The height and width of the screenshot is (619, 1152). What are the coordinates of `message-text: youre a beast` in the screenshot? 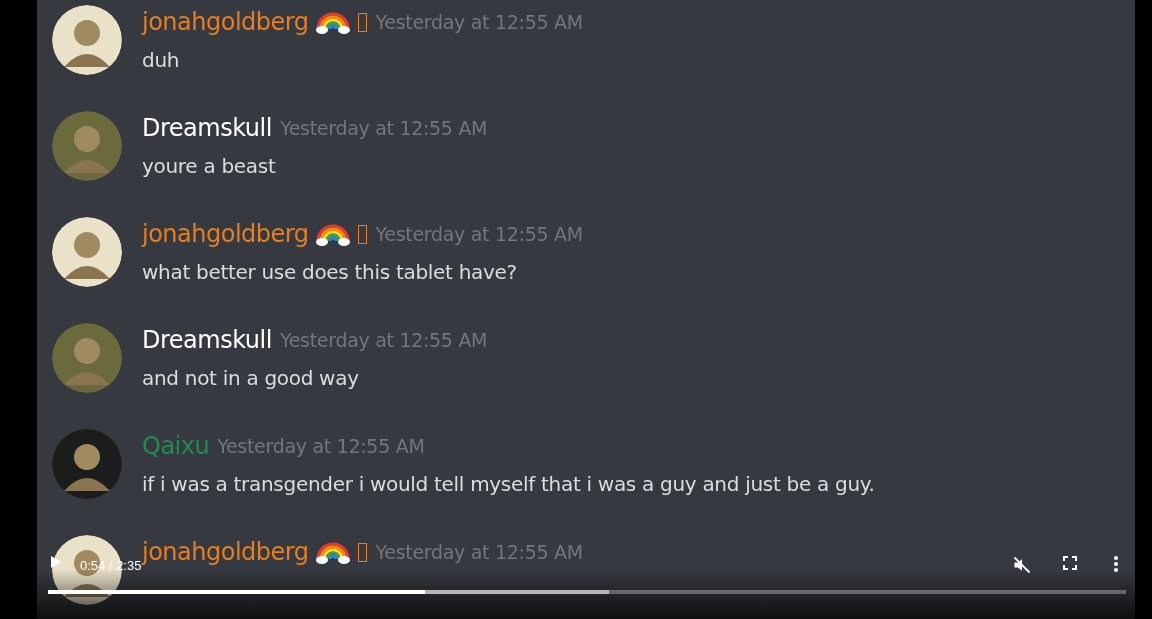 It's located at (209, 166).